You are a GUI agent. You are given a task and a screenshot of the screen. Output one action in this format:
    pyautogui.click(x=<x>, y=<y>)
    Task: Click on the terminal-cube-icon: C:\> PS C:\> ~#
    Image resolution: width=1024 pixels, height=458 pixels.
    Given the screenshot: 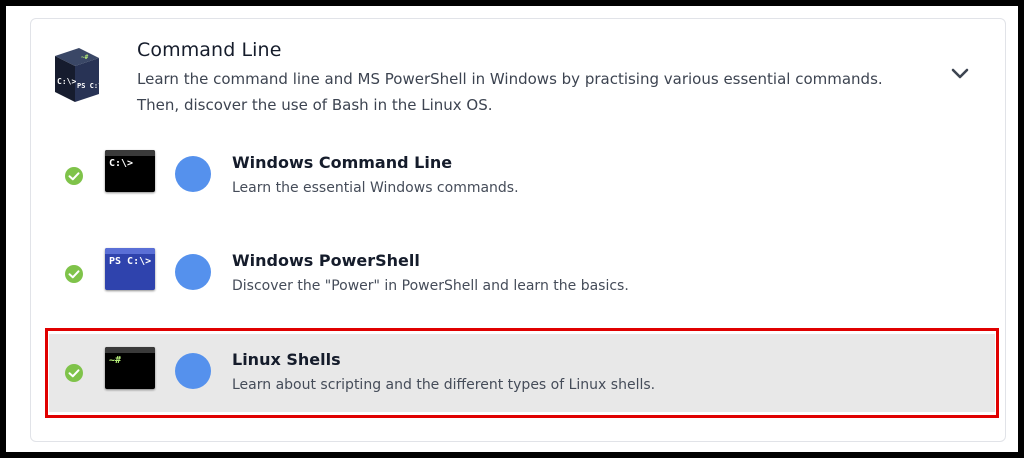 What is the action you would take?
    pyautogui.click(x=79, y=75)
    